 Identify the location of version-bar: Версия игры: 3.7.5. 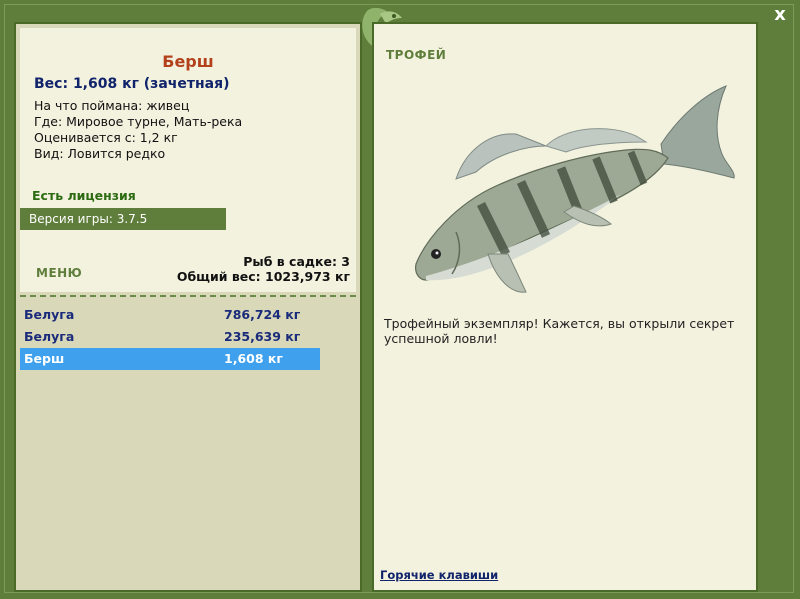
(123, 219).